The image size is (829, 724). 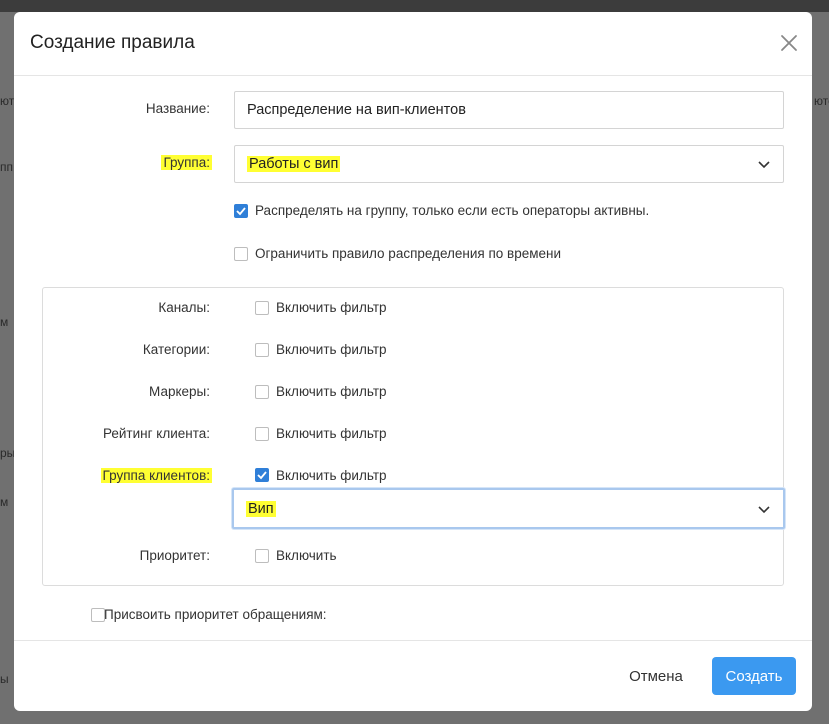 I want to click on markers-filter-checkbox, so click(x=262, y=392).